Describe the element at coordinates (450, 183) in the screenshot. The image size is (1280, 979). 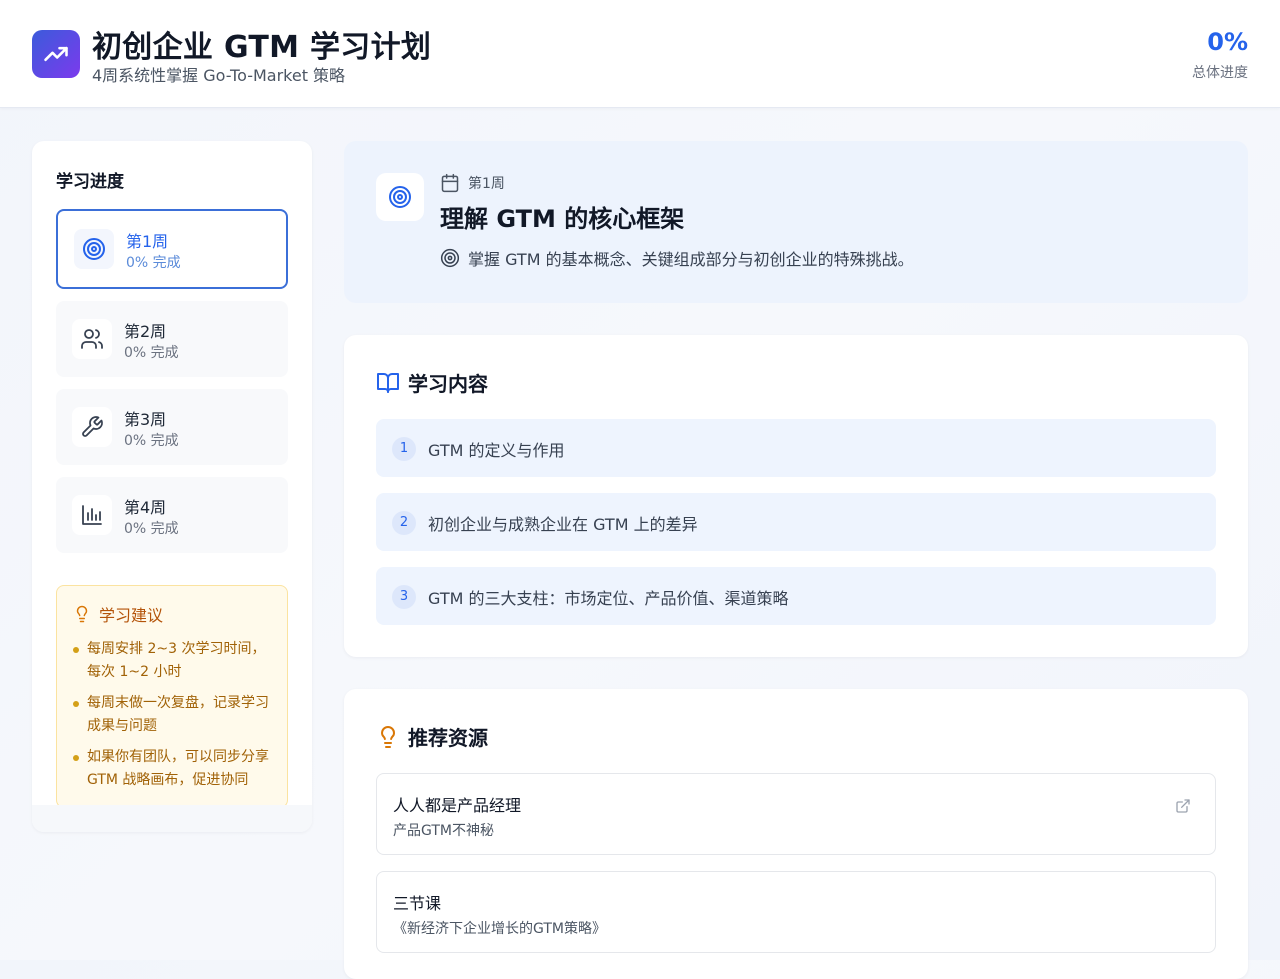
I see `calendar-icon` at that location.